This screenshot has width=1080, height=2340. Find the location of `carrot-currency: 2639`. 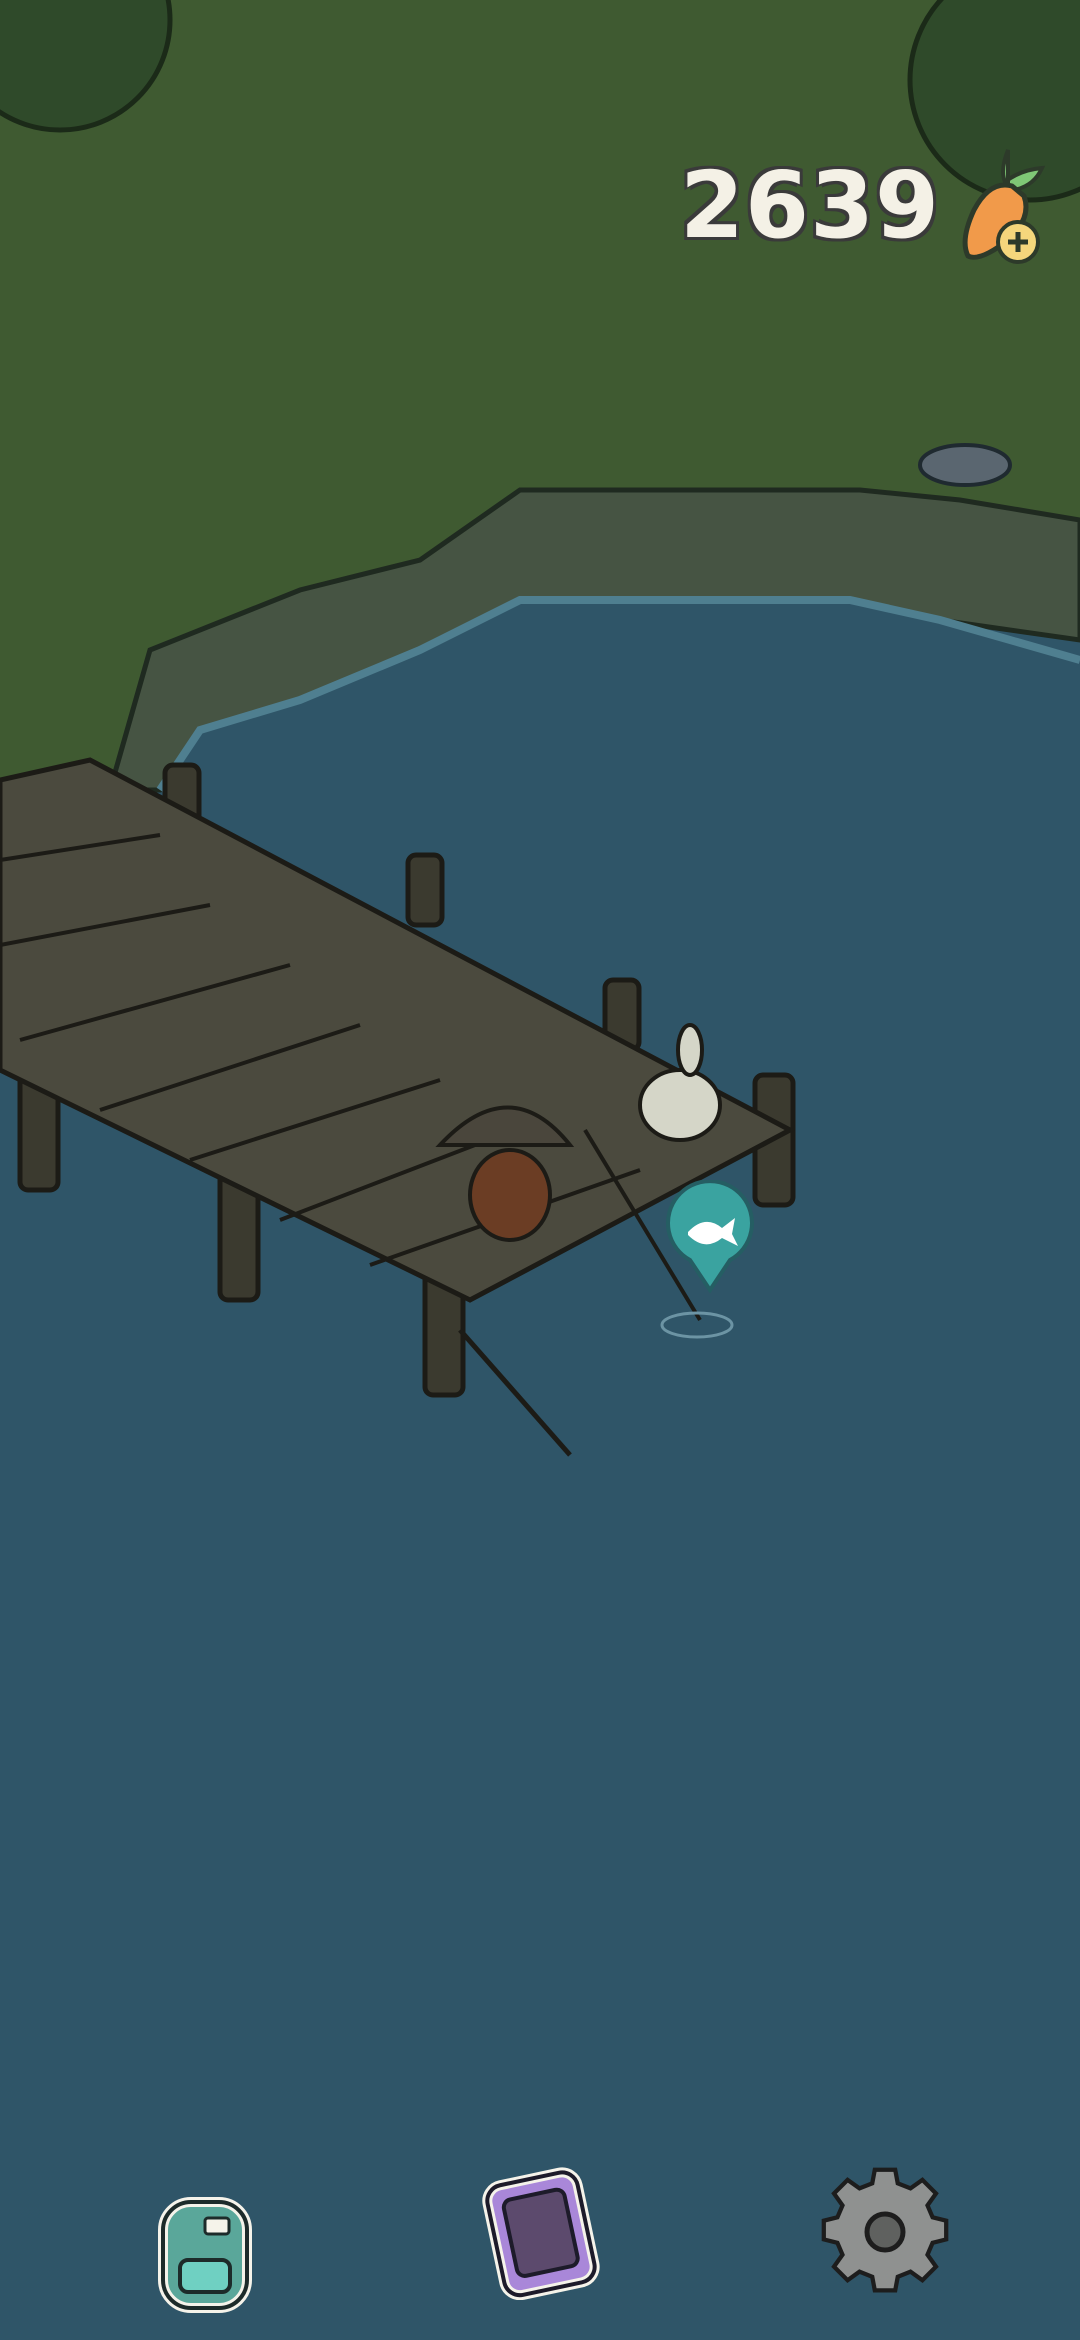

carrot-currency: 2639 is located at coordinates (870, 205).